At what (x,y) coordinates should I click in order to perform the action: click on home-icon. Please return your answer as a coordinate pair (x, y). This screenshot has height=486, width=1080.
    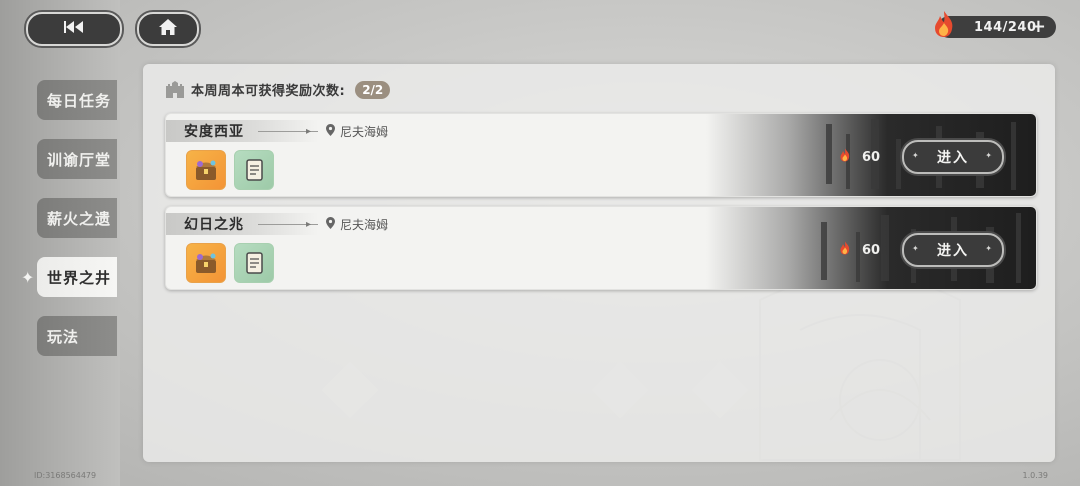
    Looking at the image, I should click on (168, 29).